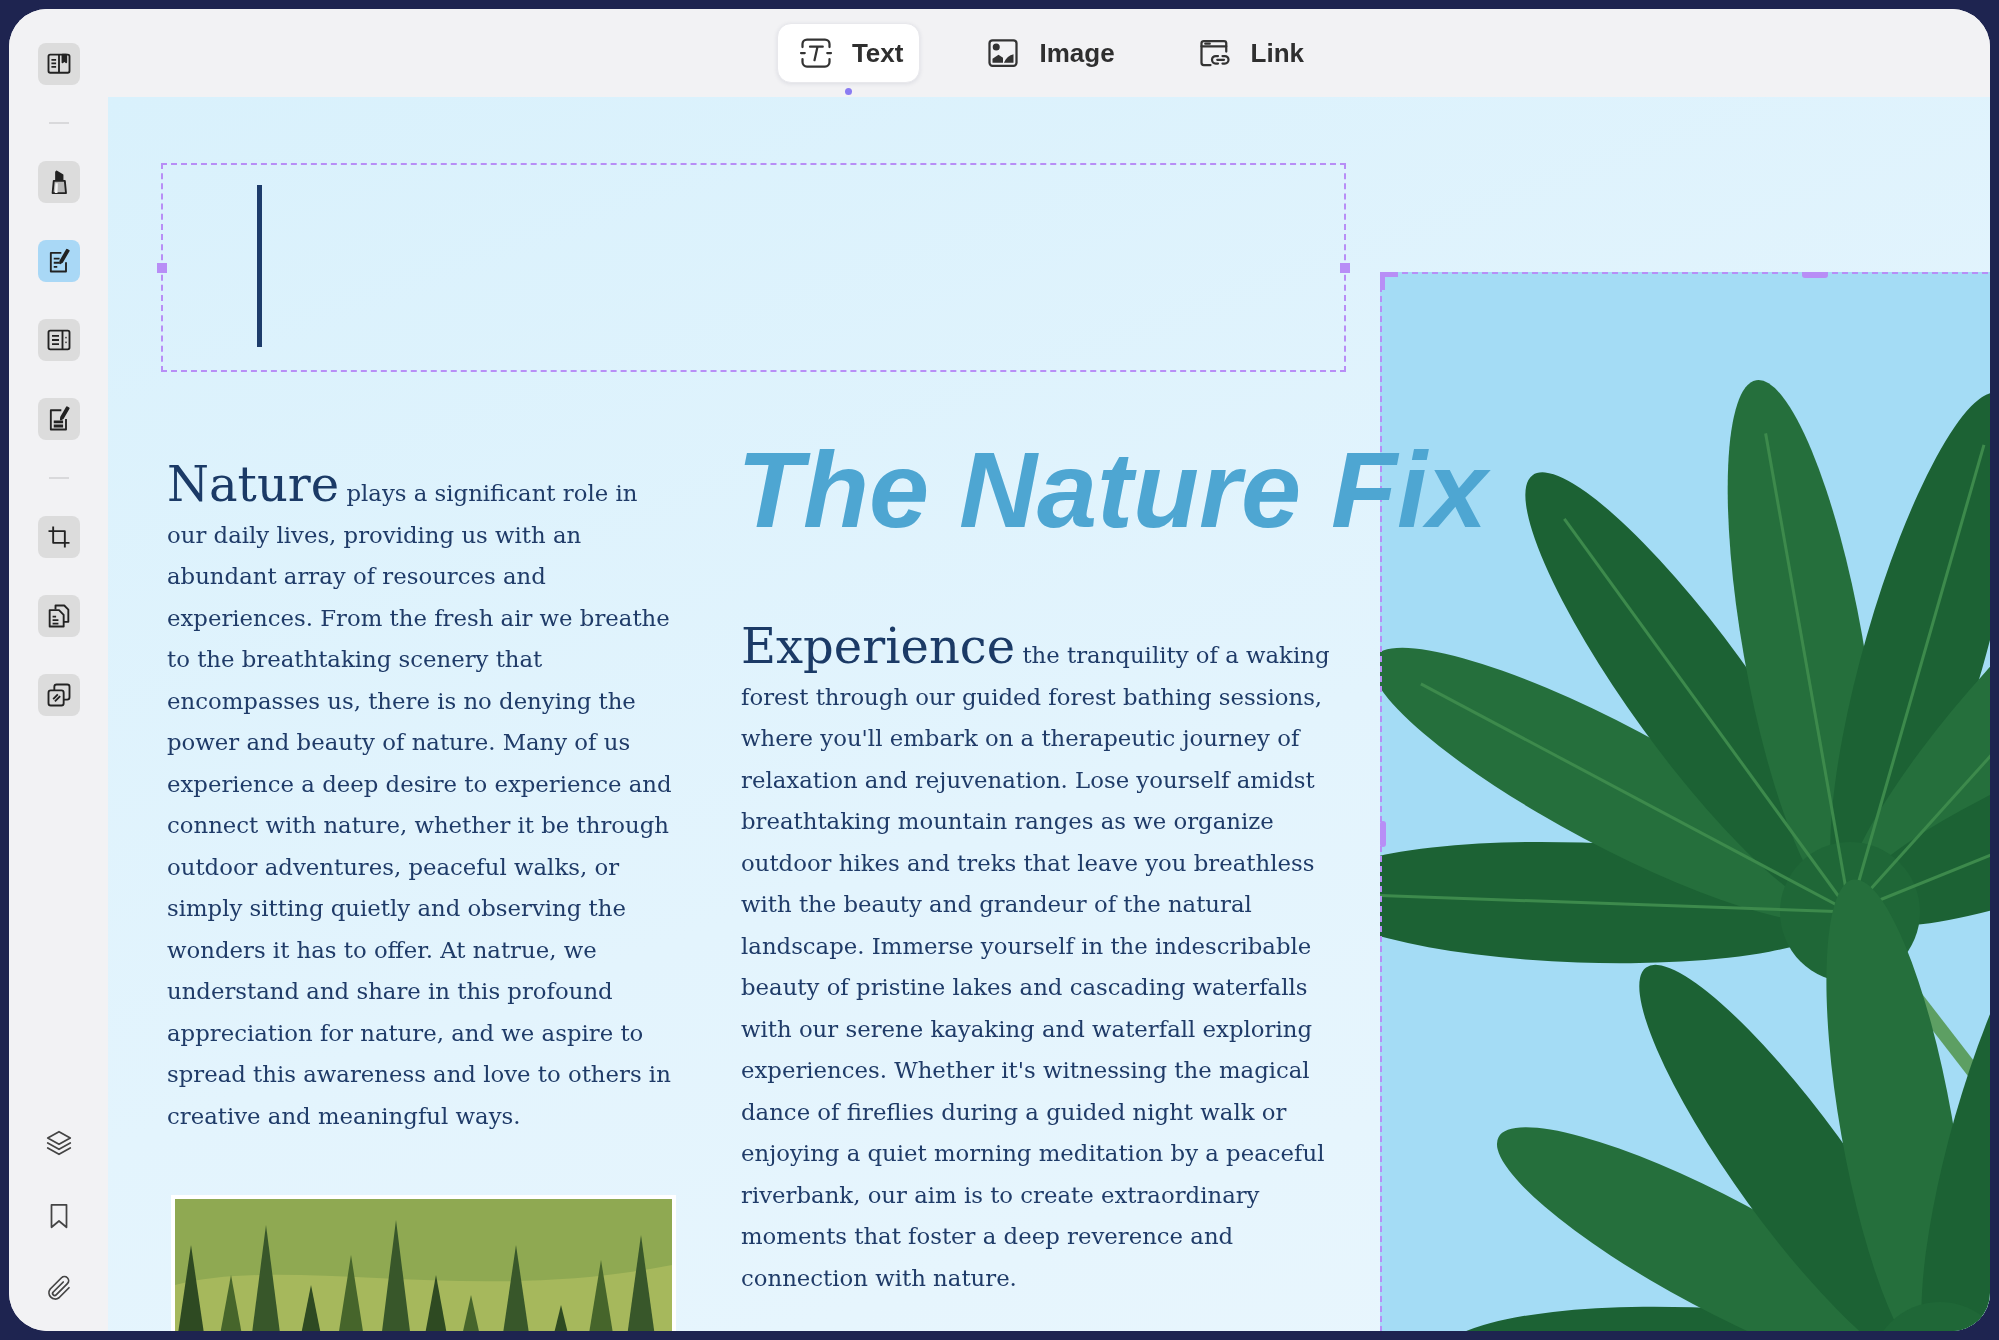 The image size is (1999, 1340). What do you see at coordinates (420, 795) in the screenshot?
I see `nature-paragraph: Nature plays a significant role in our daily lives, providing us with an abundant array of resources and experiences. From the fresh air we breathe to the breathtaking scenery that encompasses us, there is no denying the power and beauty of nature. Many of us experience a deep desire to experience and connect with nature, whether it be through outdoor adventures, peaceful walks, or simply sitting quietly and observing the wonders it has to offer. At natrue, we understand and share in this profound appreciation for nature, and we aspire to spread this awareness and love to others in creative and meaningful ways.` at bounding box center [420, 795].